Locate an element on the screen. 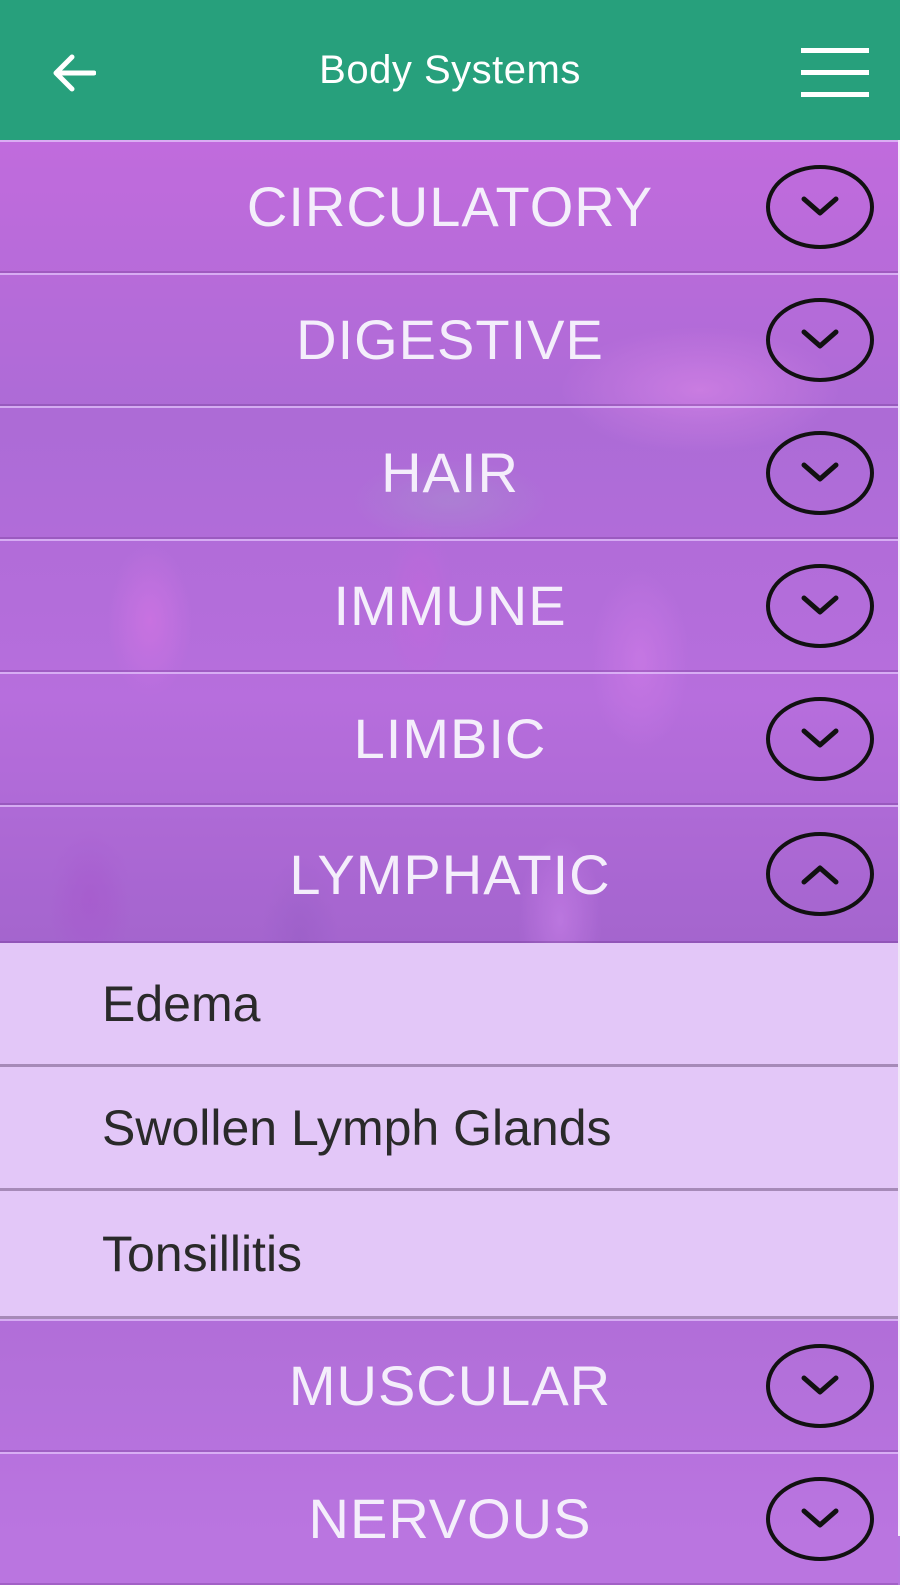 The width and height of the screenshot is (900, 1585). group-immune: IMMUNE is located at coordinates (449, 605).